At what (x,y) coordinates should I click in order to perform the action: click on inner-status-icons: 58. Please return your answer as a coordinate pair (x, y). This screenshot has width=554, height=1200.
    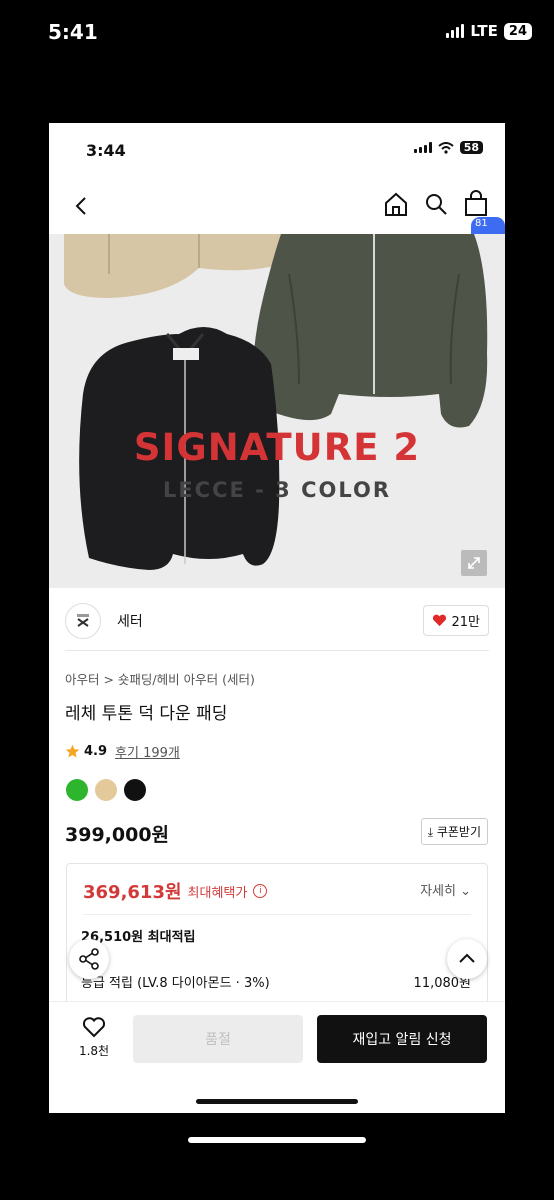
    Looking at the image, I should click on (448, 147).